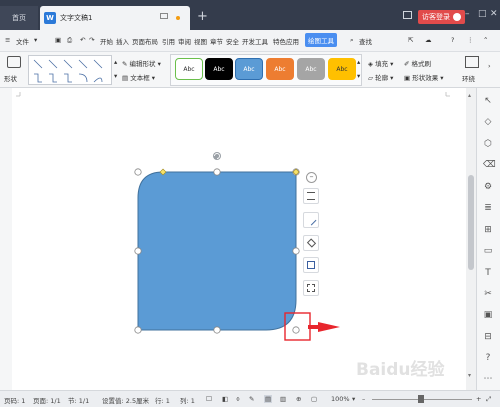 The width and height of the screenshot is (500, 407). I want to click on menu-icon: ≡, so click(7, 40).